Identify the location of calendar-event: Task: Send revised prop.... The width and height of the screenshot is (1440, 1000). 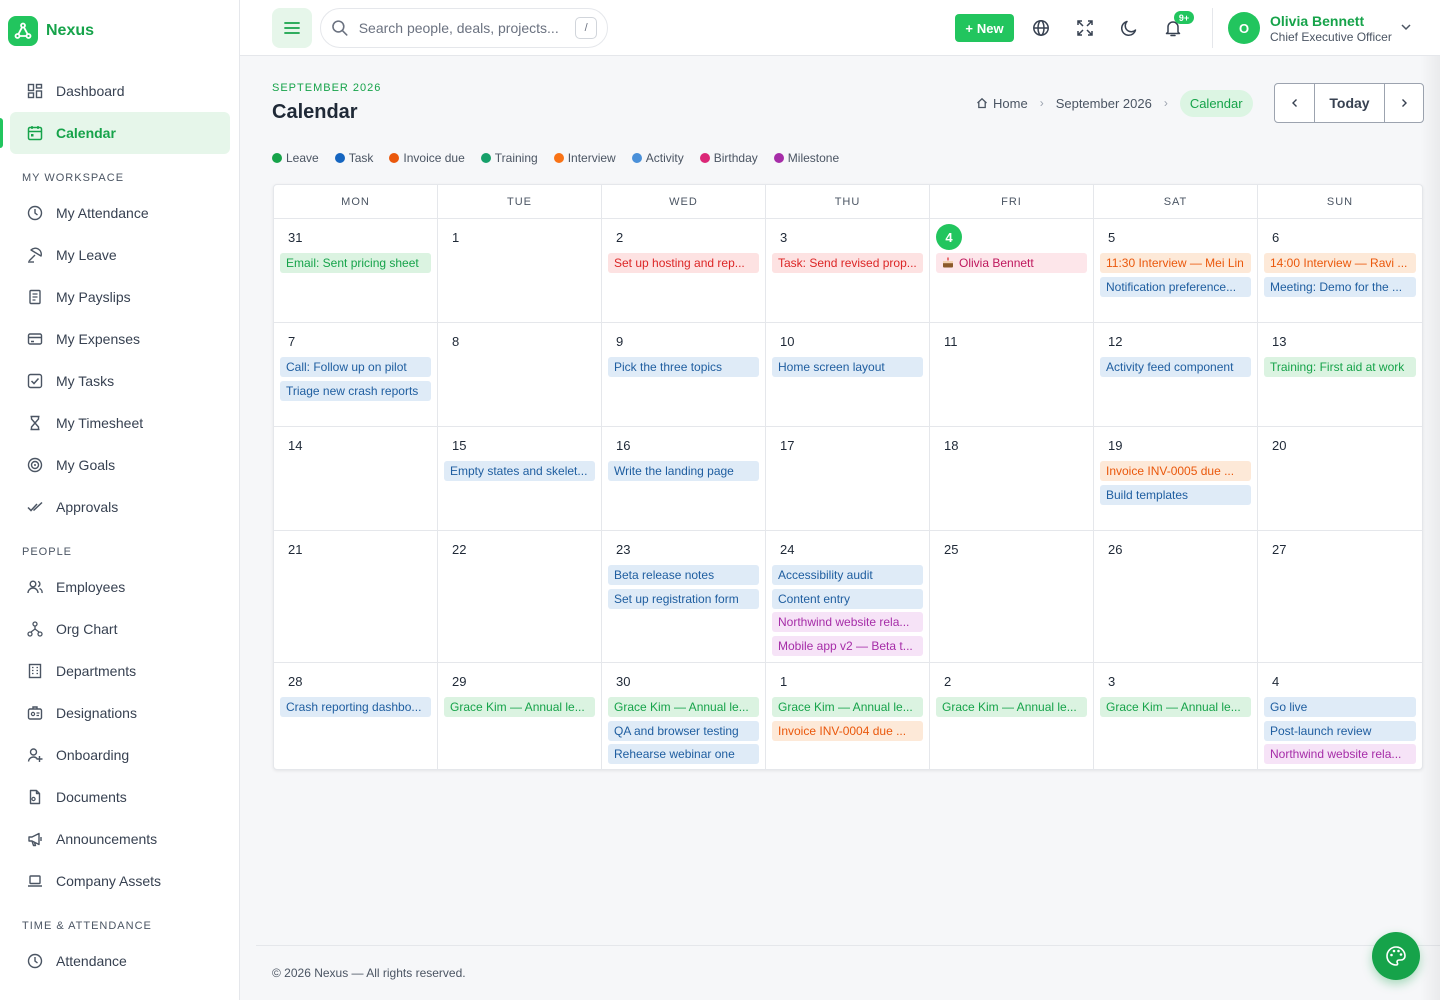
(847, 263).